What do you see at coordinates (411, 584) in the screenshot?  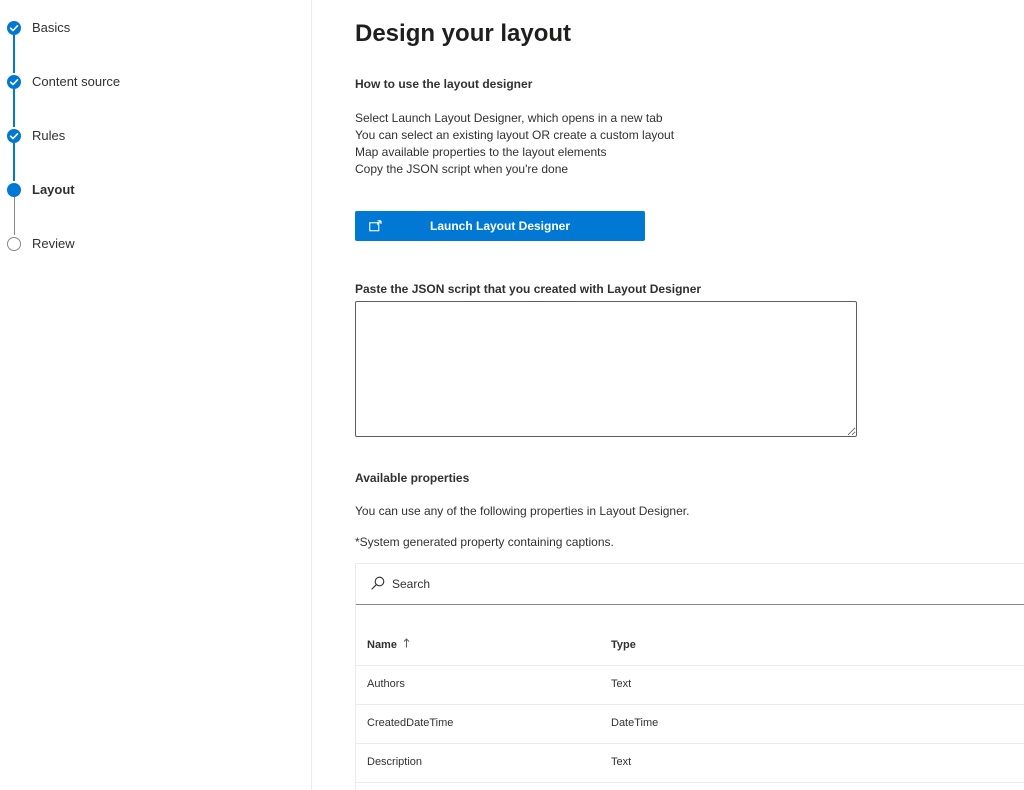 I see `search-placeholder: Search` at bounding box center [411, 584].